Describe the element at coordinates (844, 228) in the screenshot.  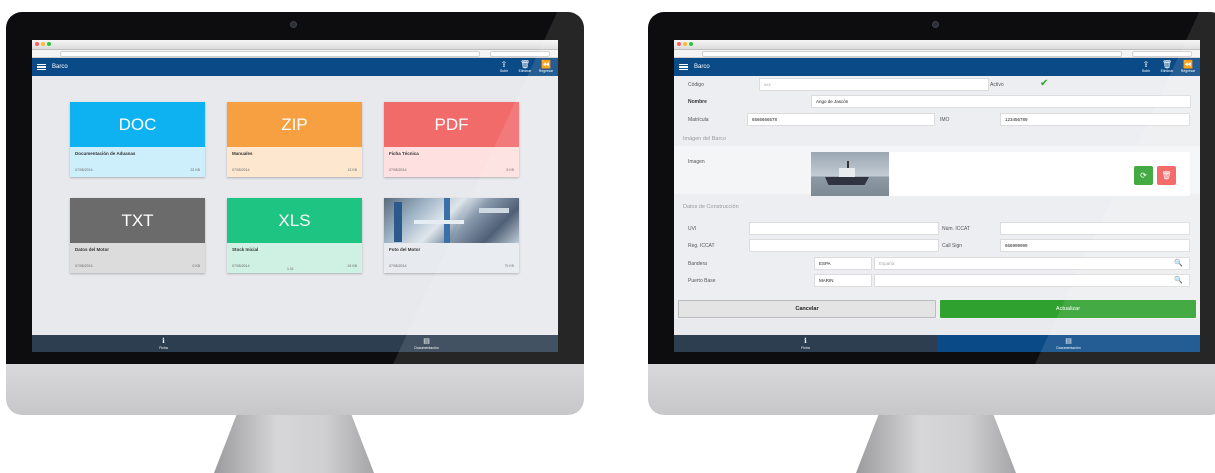
I see `uvi-input` at that location.